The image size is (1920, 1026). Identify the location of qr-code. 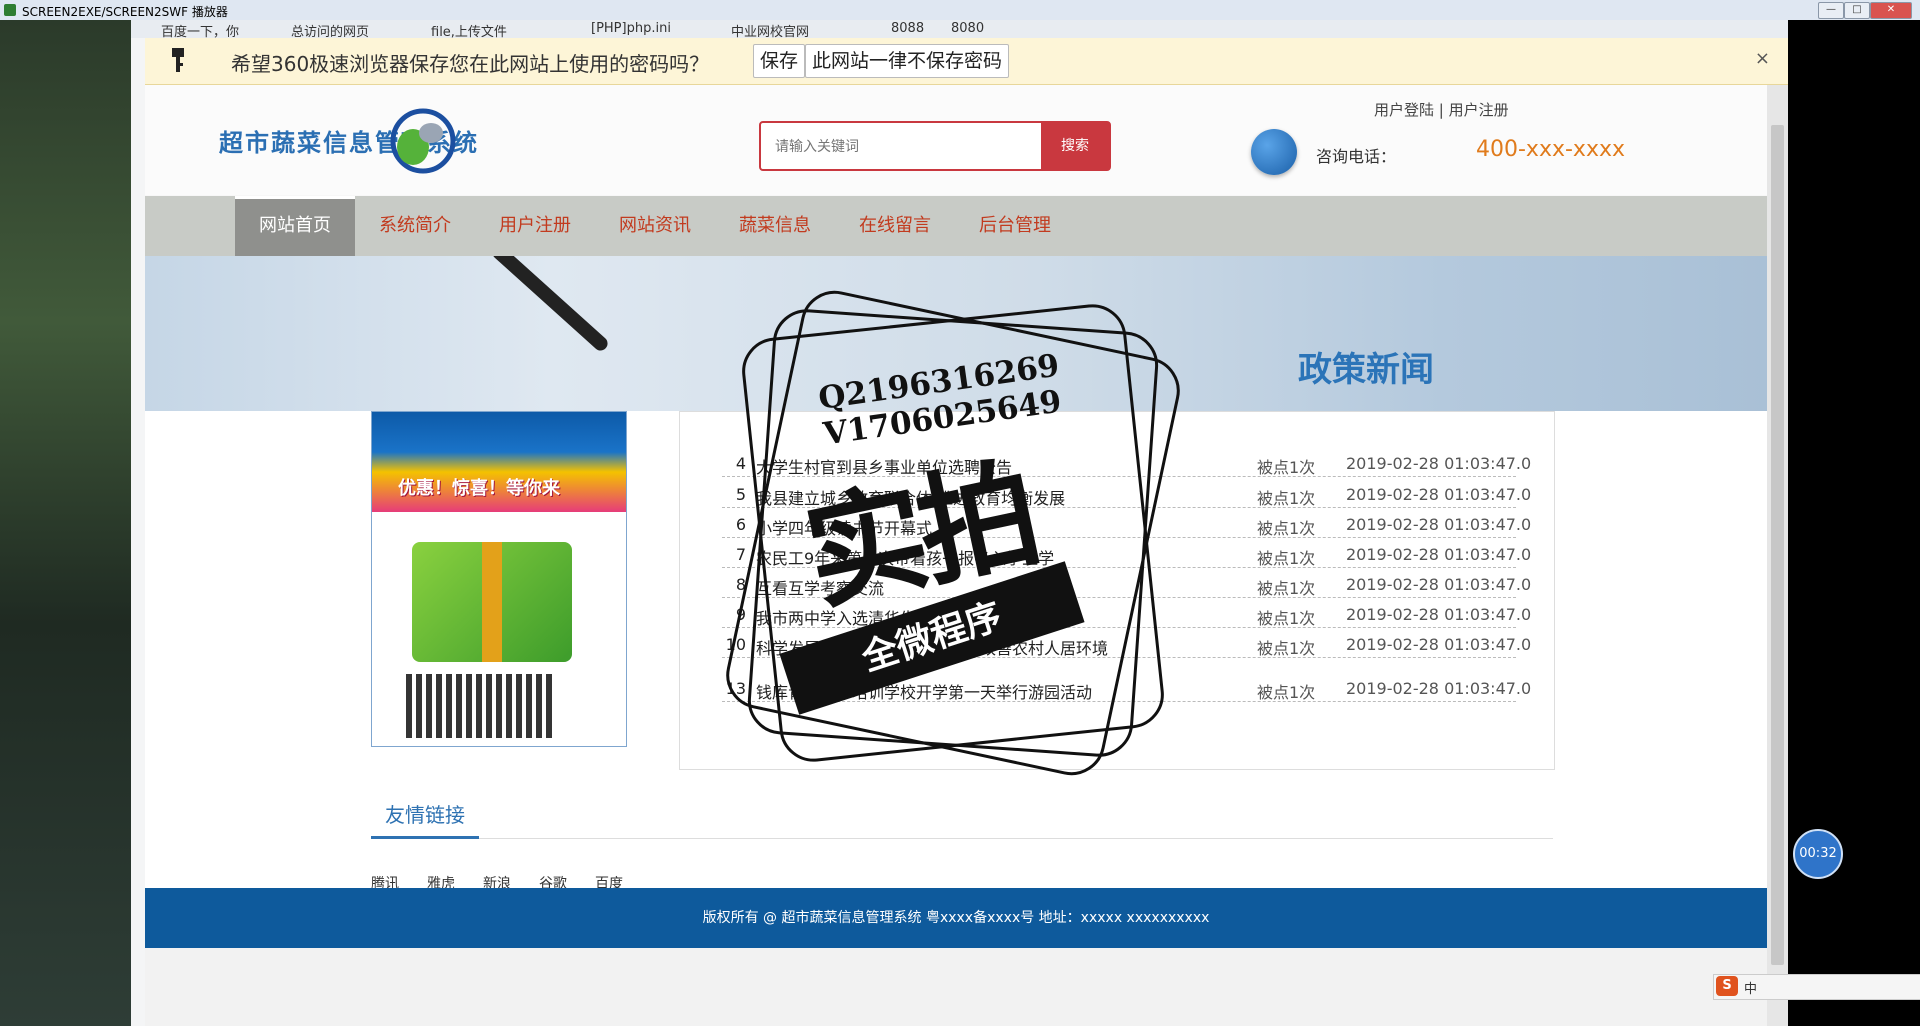
(481, 706).